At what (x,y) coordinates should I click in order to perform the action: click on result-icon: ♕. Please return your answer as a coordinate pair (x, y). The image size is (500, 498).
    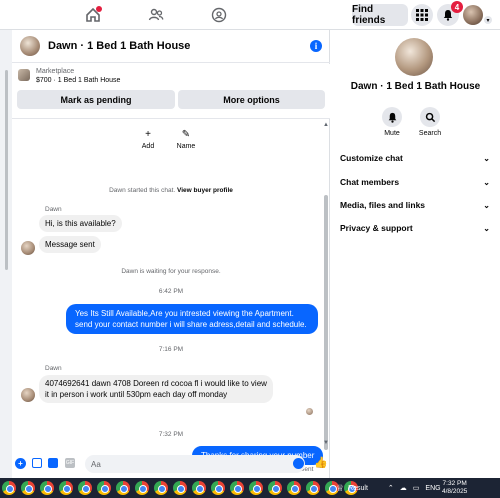
    Looking at the image, I should click on (340, 488).